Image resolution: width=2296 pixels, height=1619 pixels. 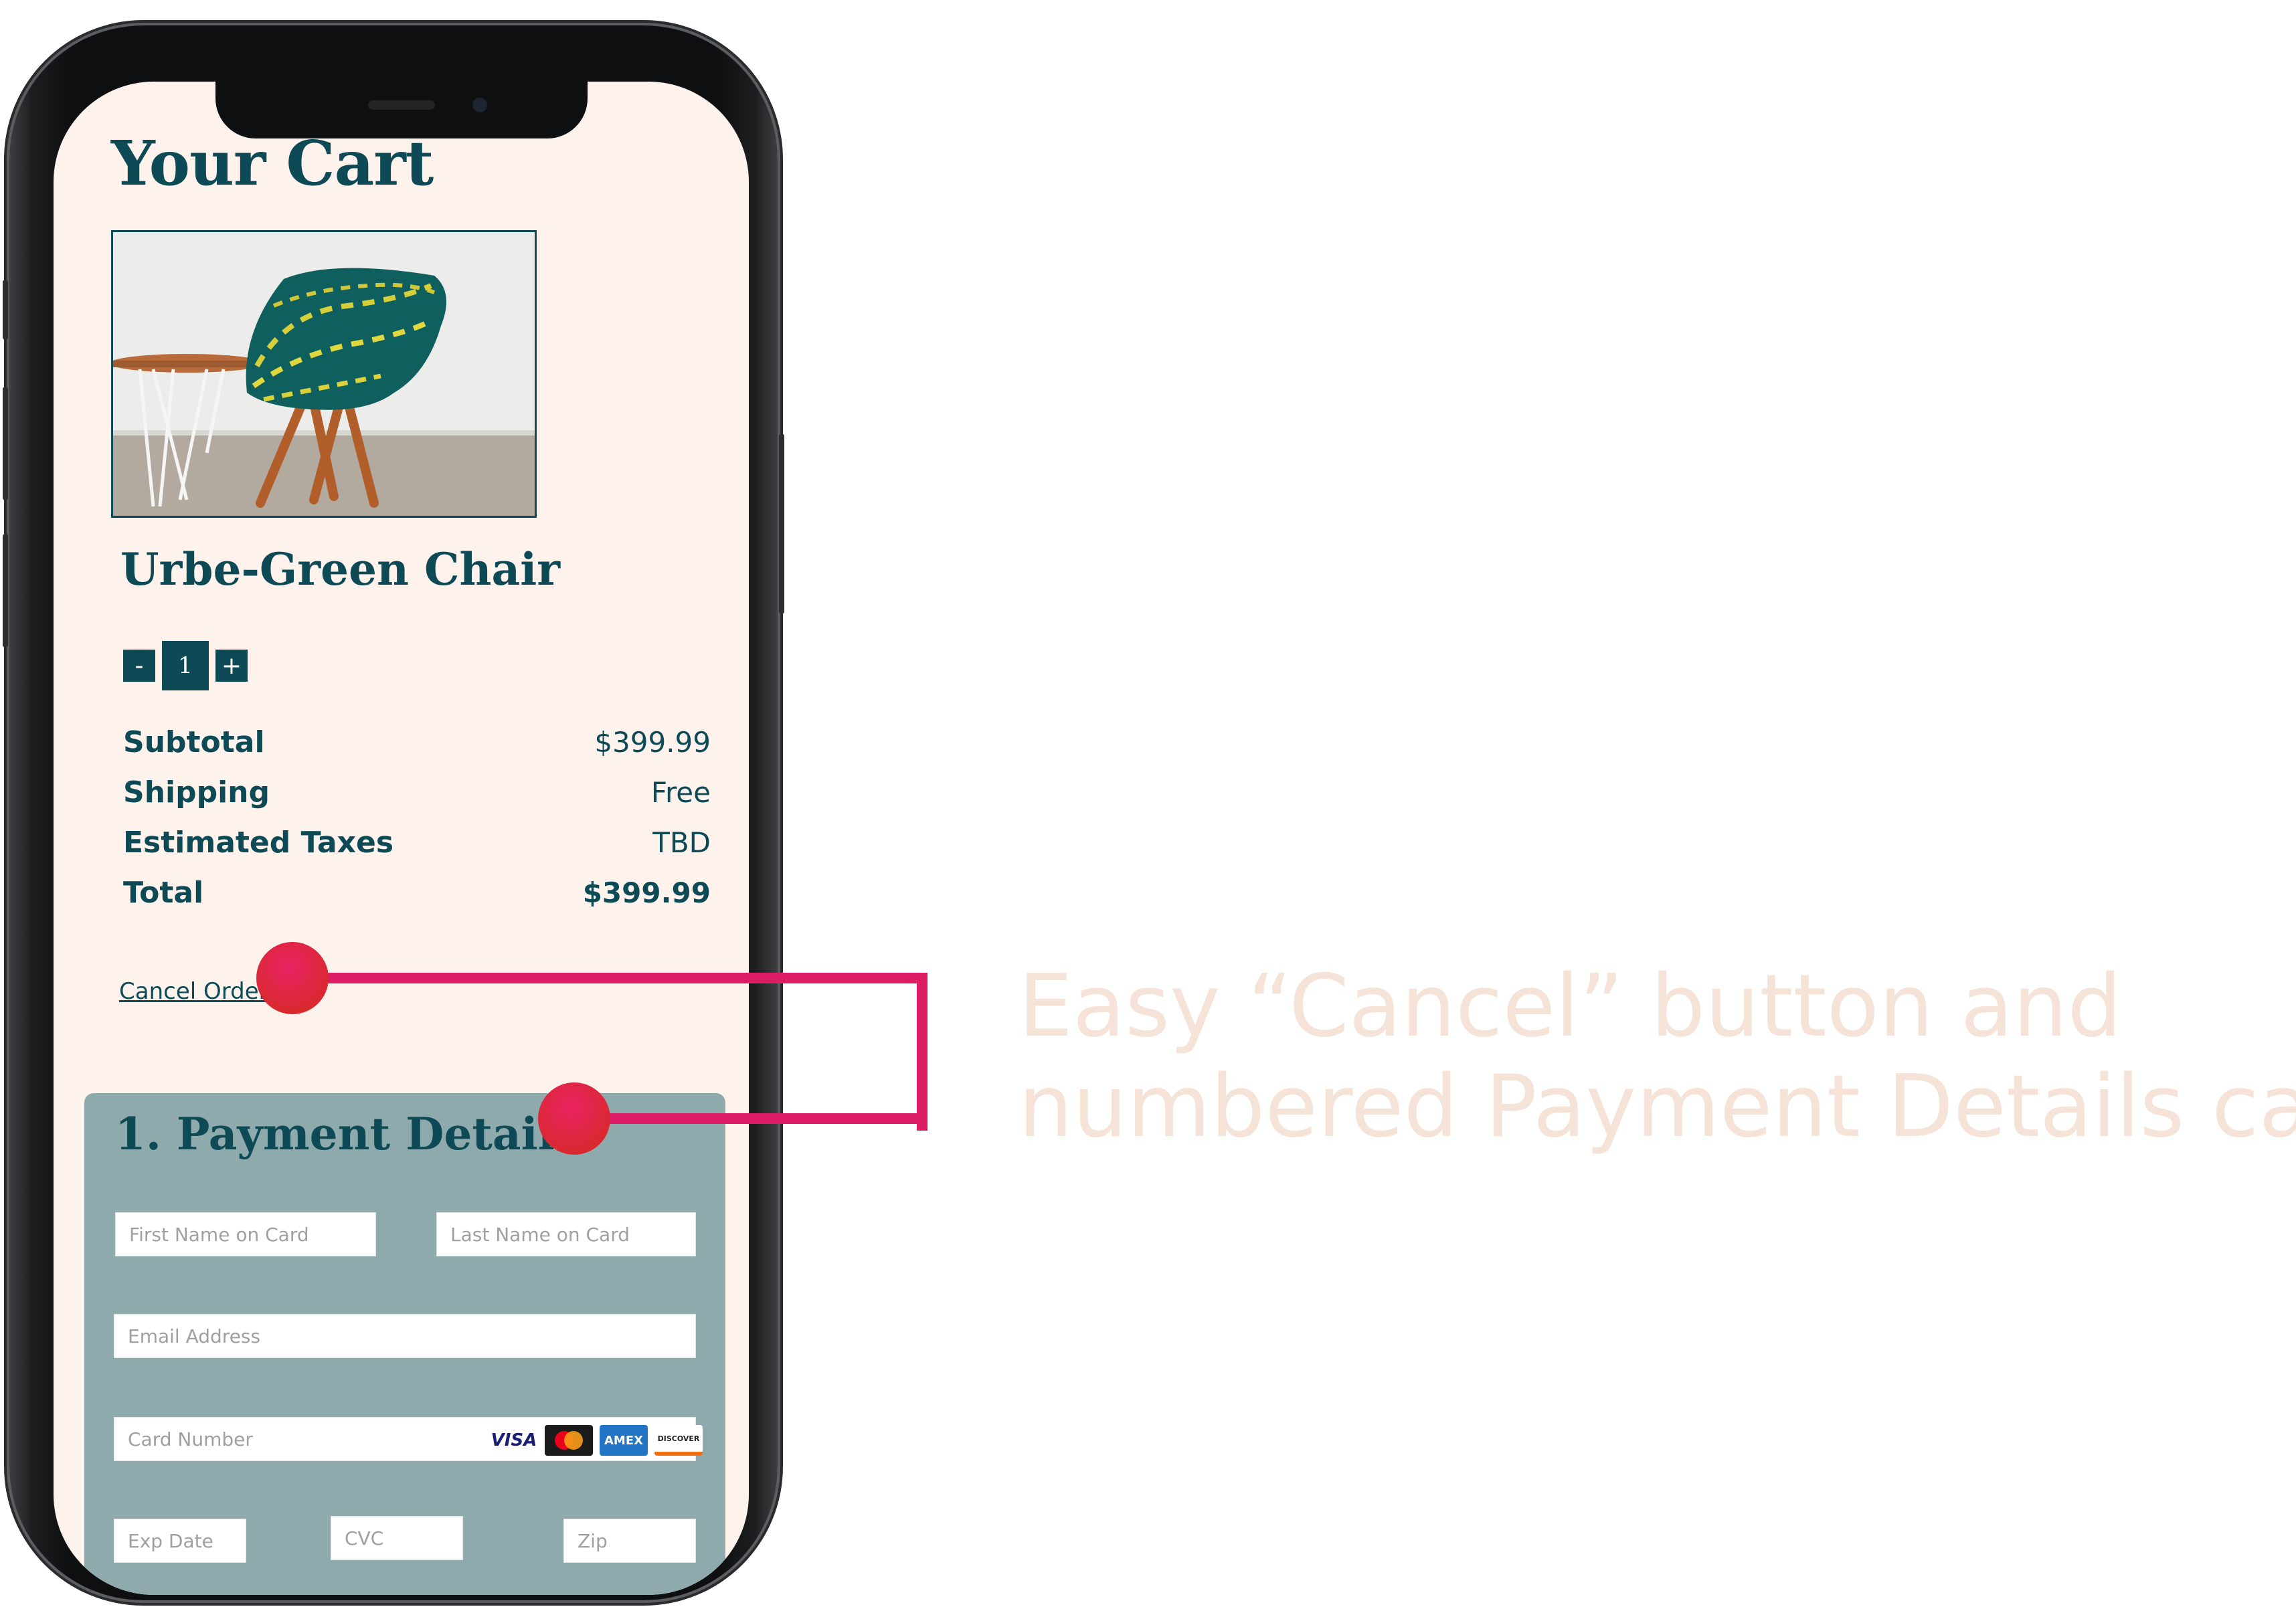 What do you see at coordinates (751, 1118) in the screenshot?
I see `callout-line-bottom` at bounding box center [751, 1118].